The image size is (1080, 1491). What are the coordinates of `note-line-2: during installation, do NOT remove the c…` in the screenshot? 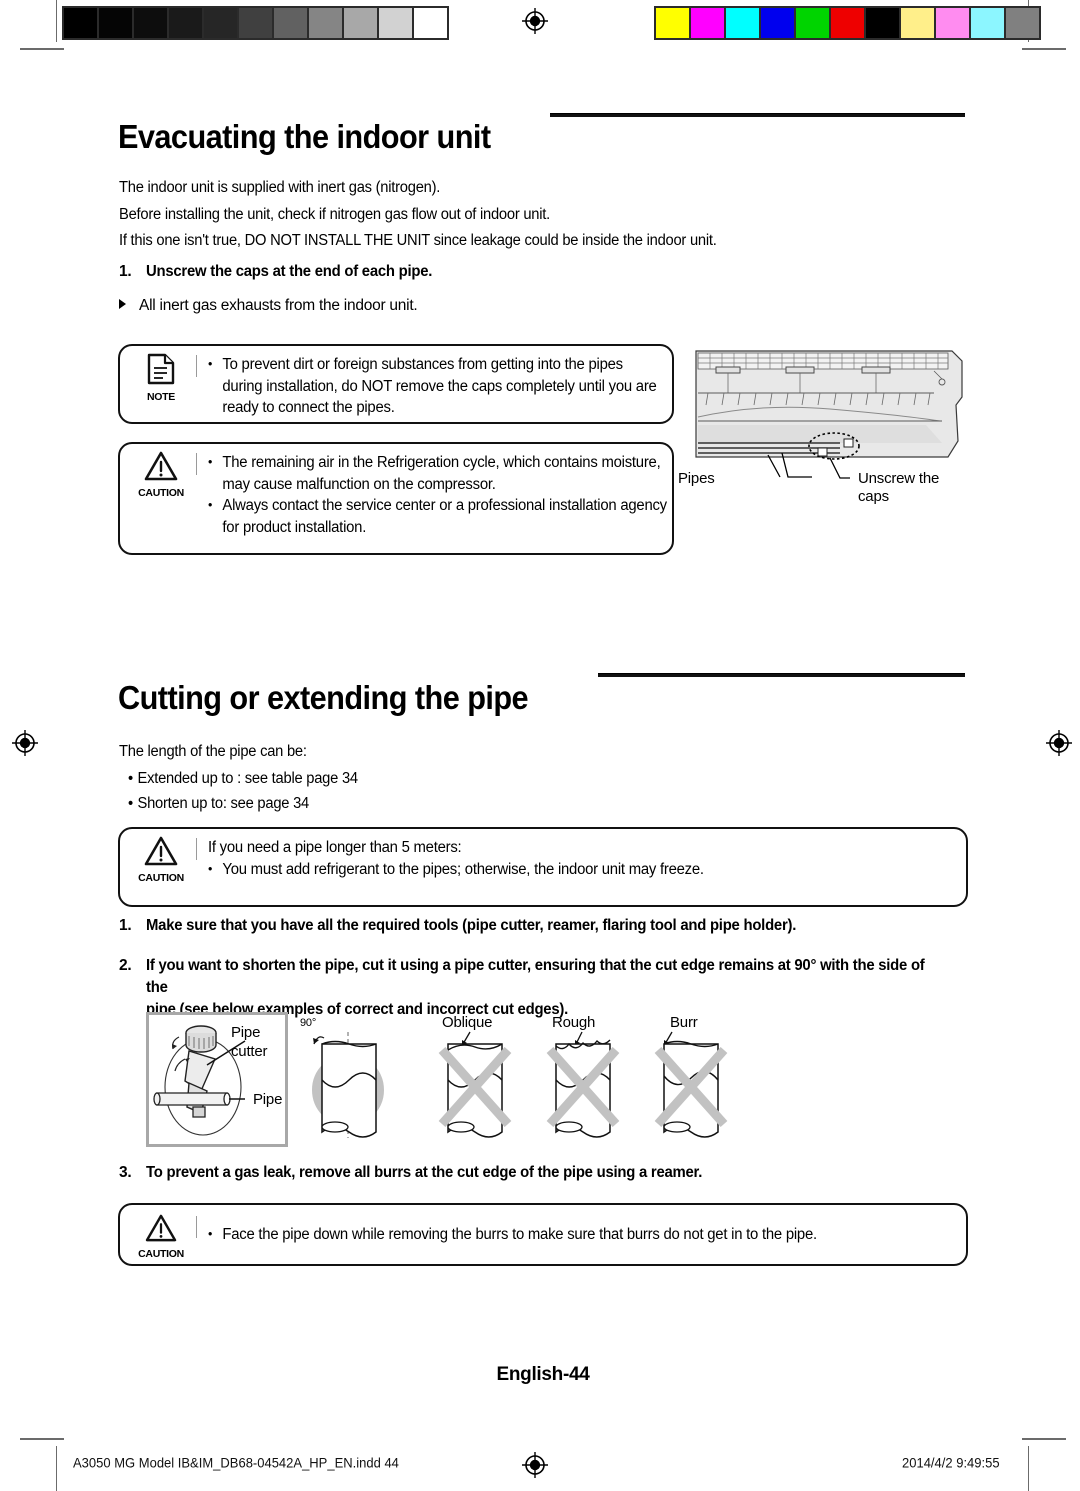 It's located at (439, 386).